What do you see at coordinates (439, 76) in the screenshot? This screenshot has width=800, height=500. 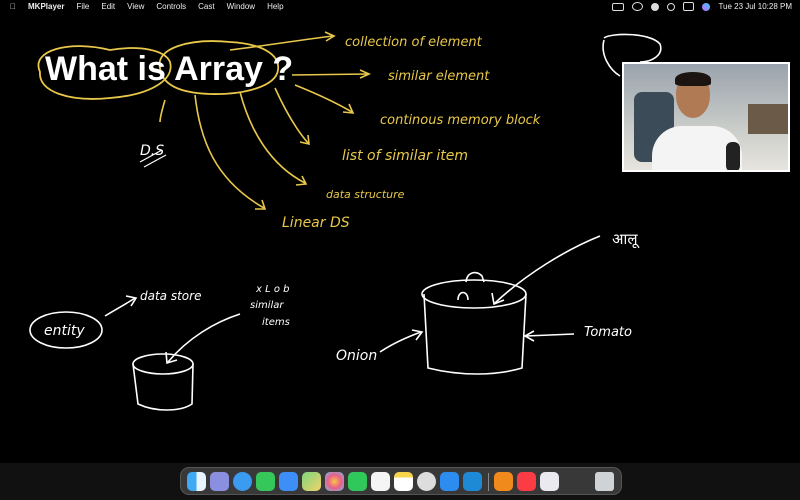 I see `definition-similar-element: similar element` at bounding box center [439, 76].